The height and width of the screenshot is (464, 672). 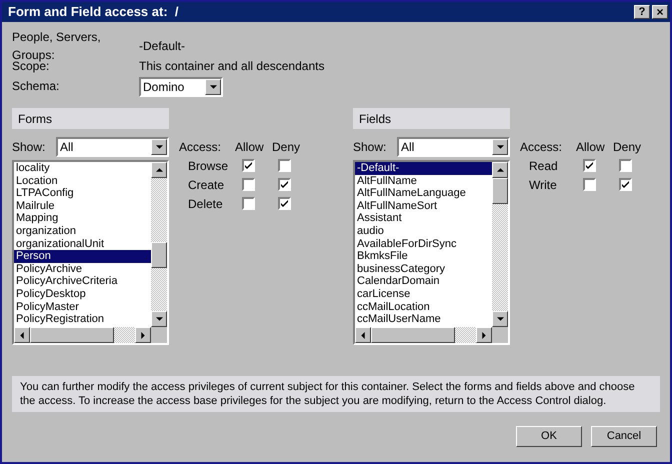 What do you see at coordinates (423, 218) in the screenshot?
I see `list-item: Assistant` at bounding box center [423, 218].